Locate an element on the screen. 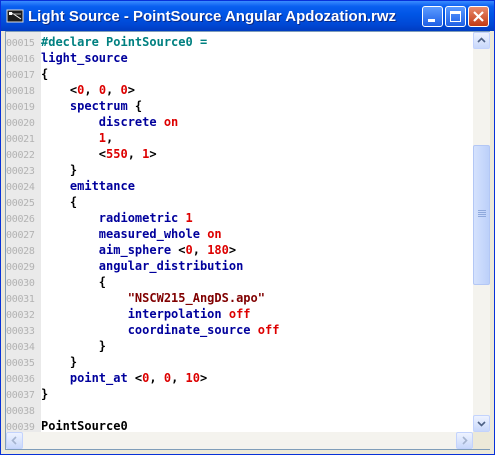 Image resolution: width=495 pixels, height=455 pixels. code-content: coordinate_source off is located at coordinates (160, 330).